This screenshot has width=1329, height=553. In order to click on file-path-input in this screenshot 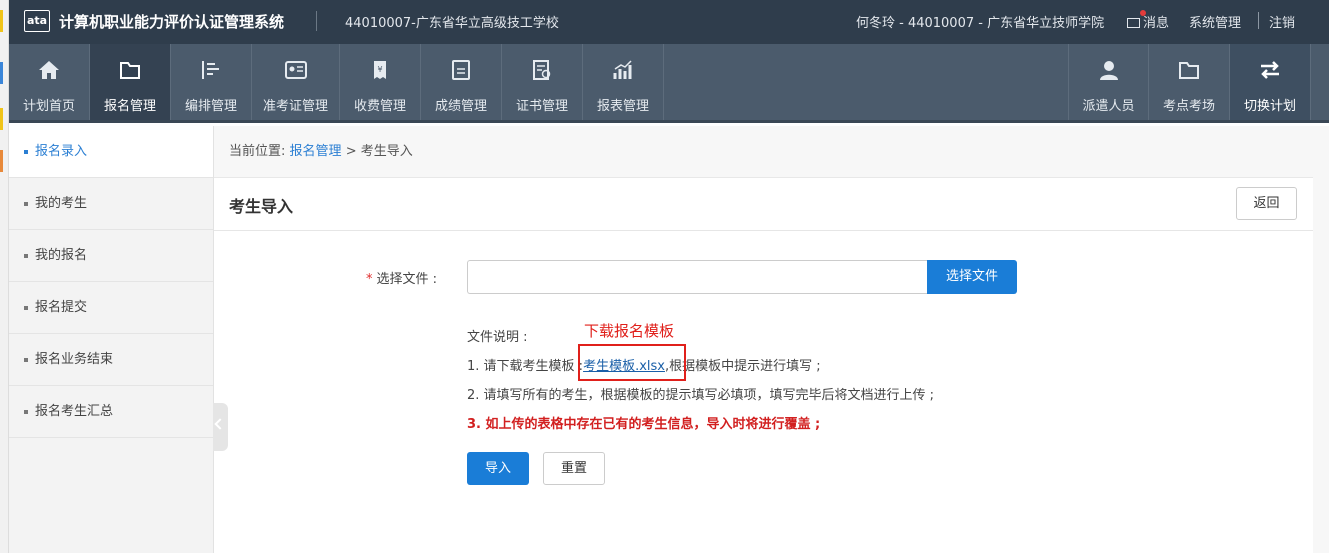, I will do `click(697, 277)`.